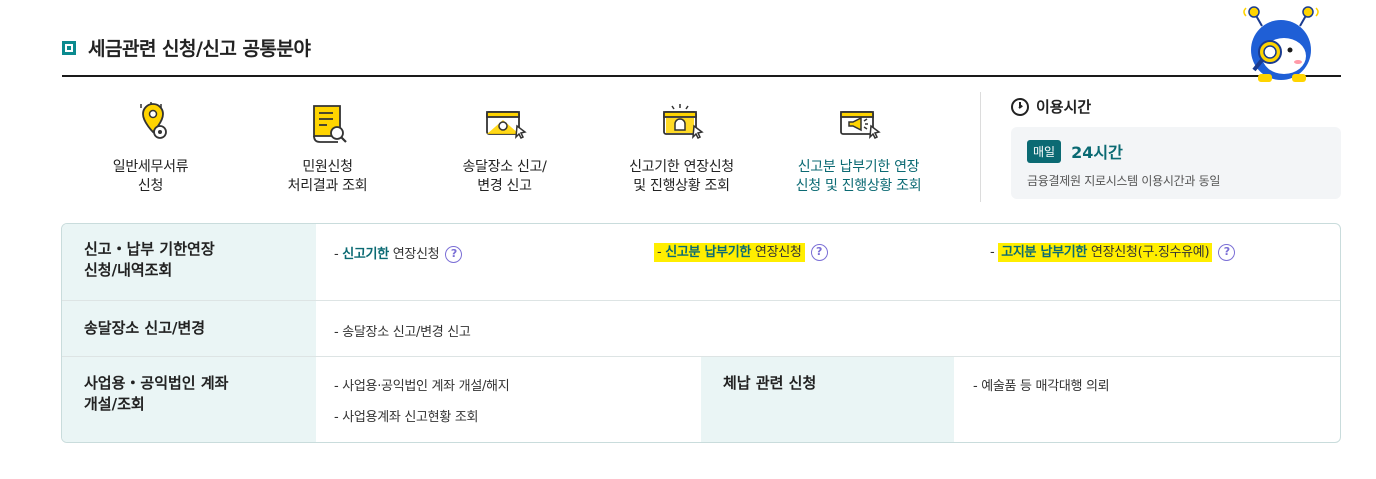 The width and height of the screenshot is (1376, 479). Describe the element at coordinates (1064, 107) in the screenshot. I see `hours-title: 이용시간` at that location.